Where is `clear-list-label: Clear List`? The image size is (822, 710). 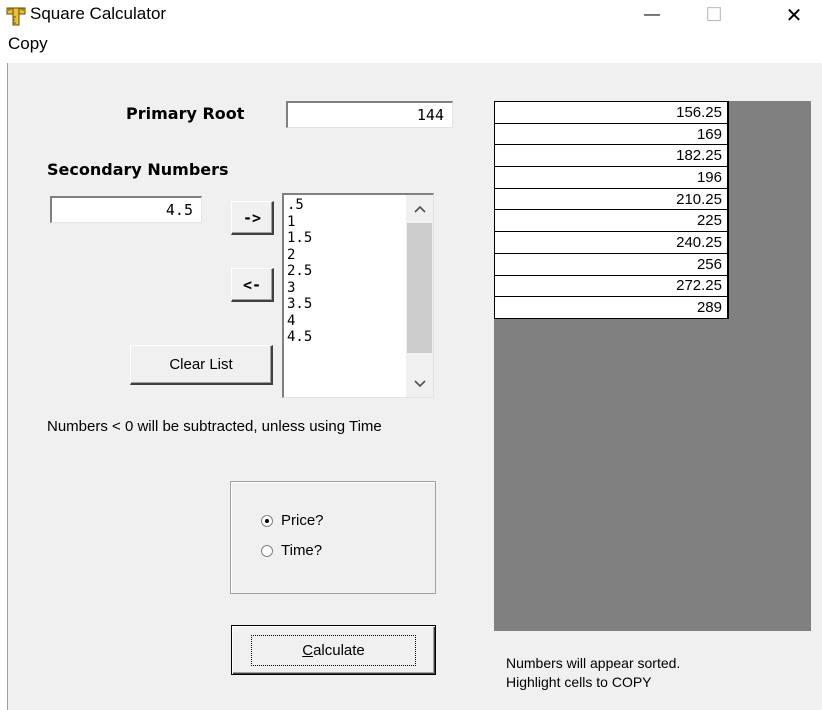 clear-list-label: Clear List is located at coordinates (201, 364).